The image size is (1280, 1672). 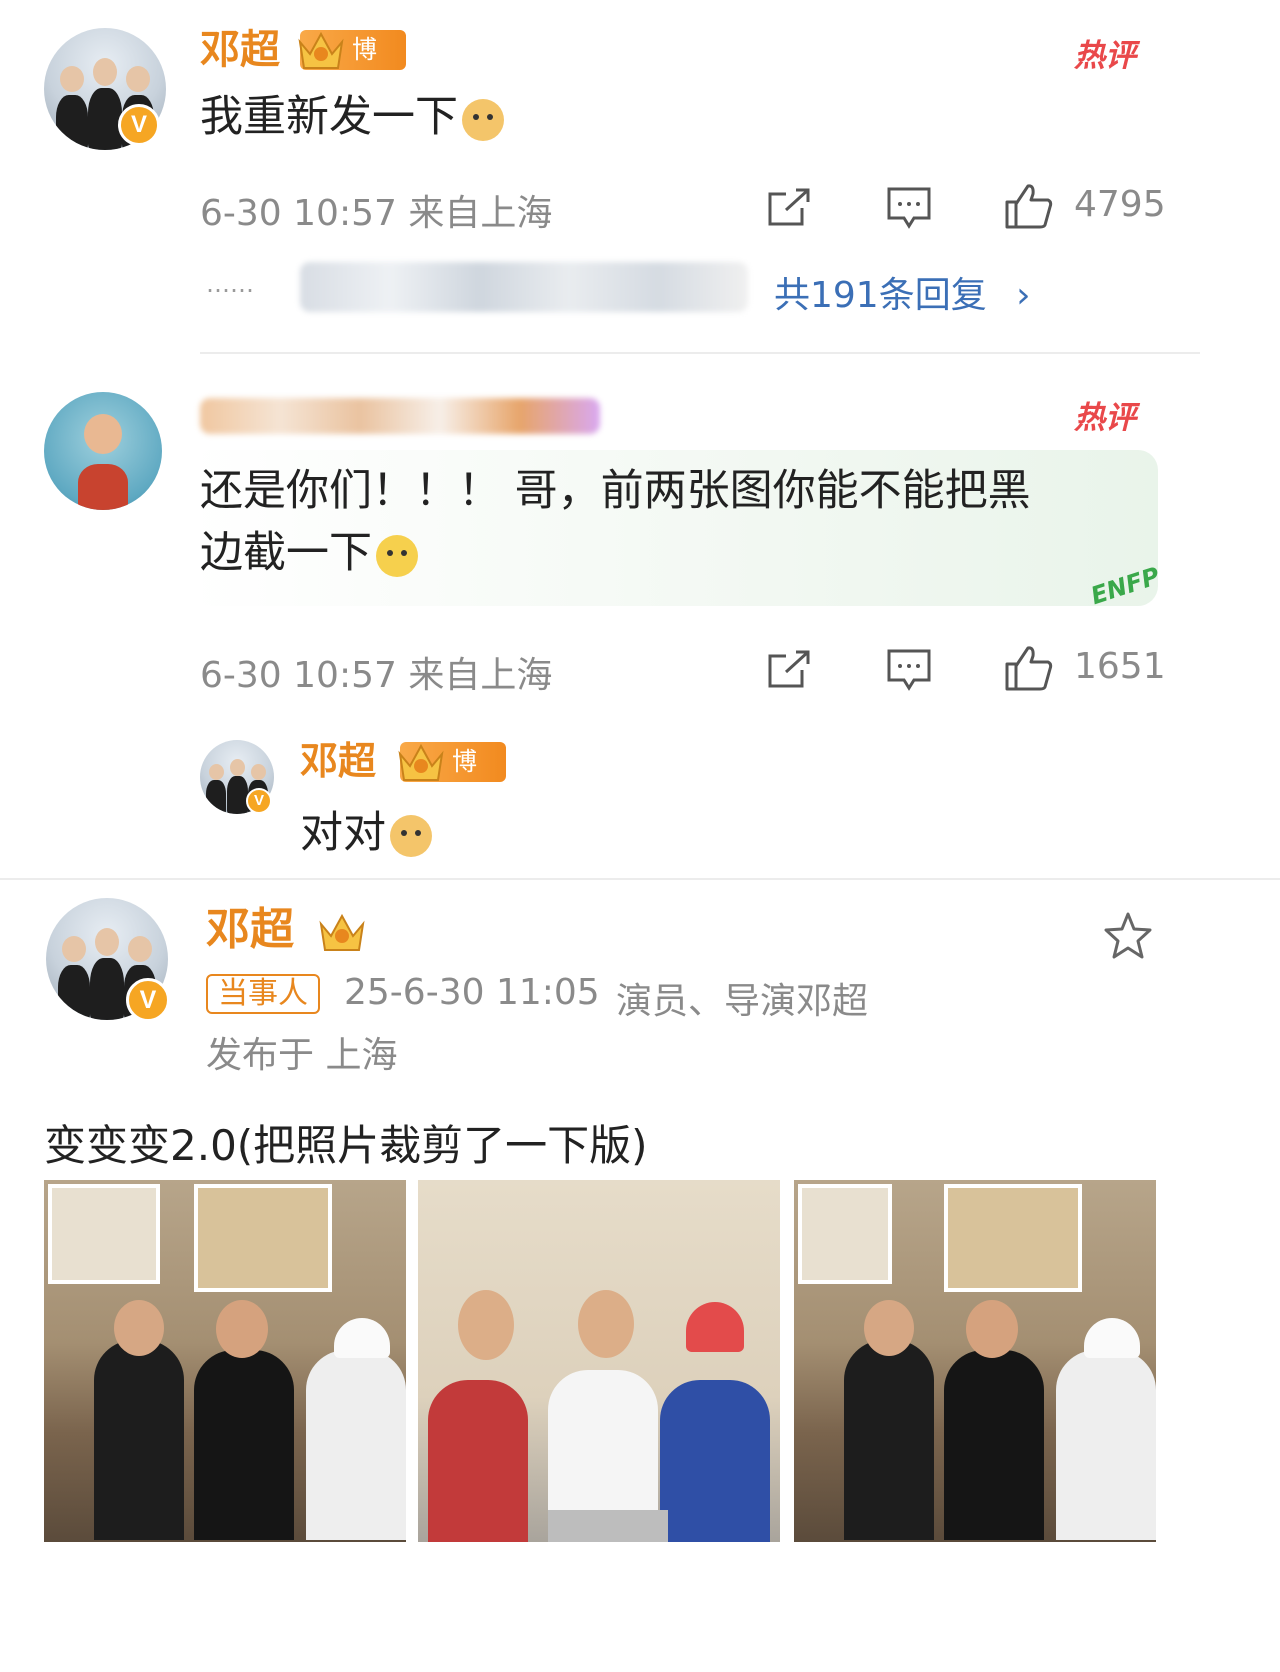 I want to click on badge-label: 博主, so click(x=465, y=781).